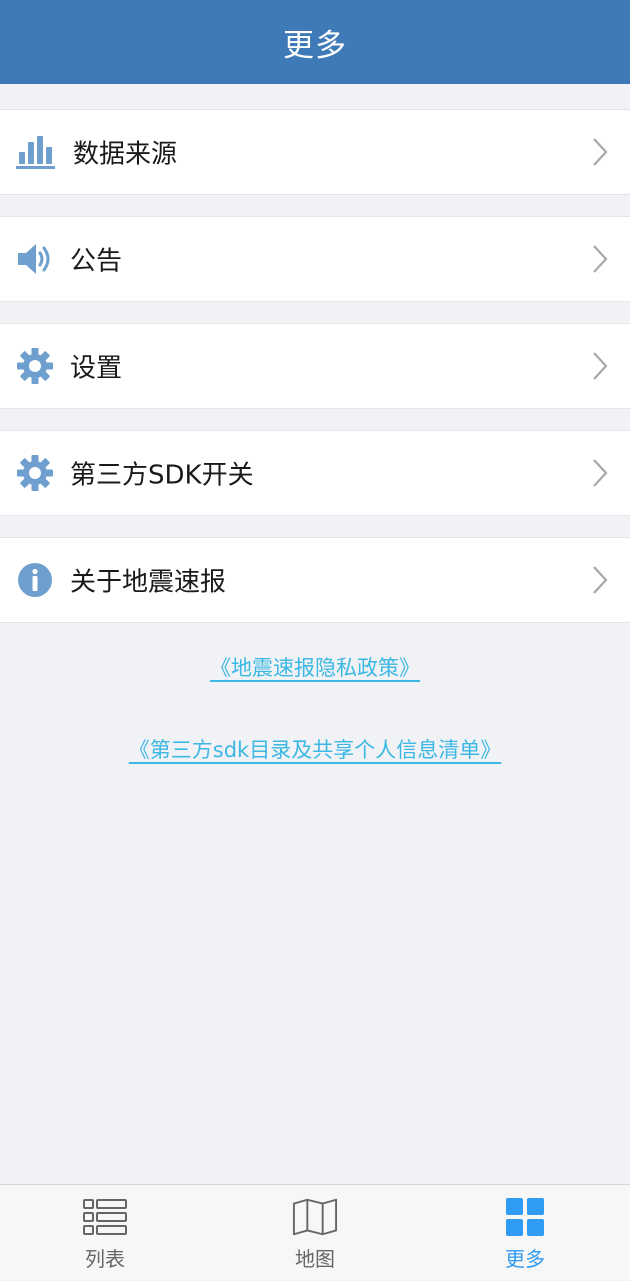 This screenshot has width=630, height=1281. I want to click on menu-item-about: 关于地震速报, so click(315, 580).